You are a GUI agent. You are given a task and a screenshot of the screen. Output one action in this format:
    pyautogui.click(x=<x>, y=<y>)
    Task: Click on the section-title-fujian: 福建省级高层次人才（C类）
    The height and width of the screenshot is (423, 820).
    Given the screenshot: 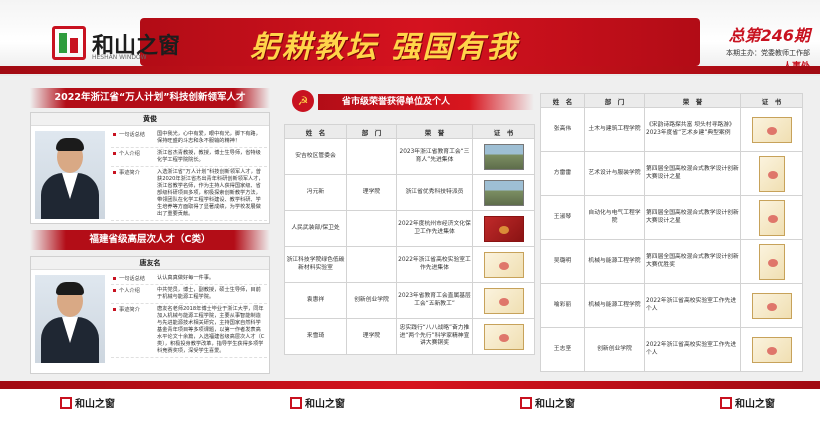 What is the action you would take?
    pyautogui.click(x=150, y=240)
    